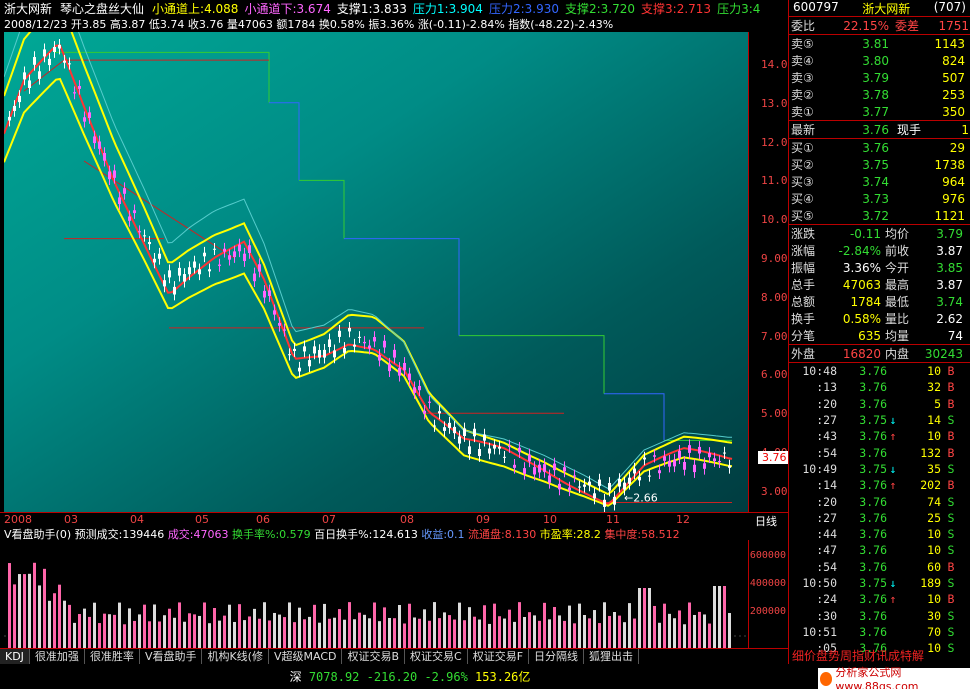 The height and width of the screenshot is (689, 970). Describe the element at coordinates (879, 420) in the screenshot. I see `tick-row: :27 3.75 ↓ 14 S` at that location.